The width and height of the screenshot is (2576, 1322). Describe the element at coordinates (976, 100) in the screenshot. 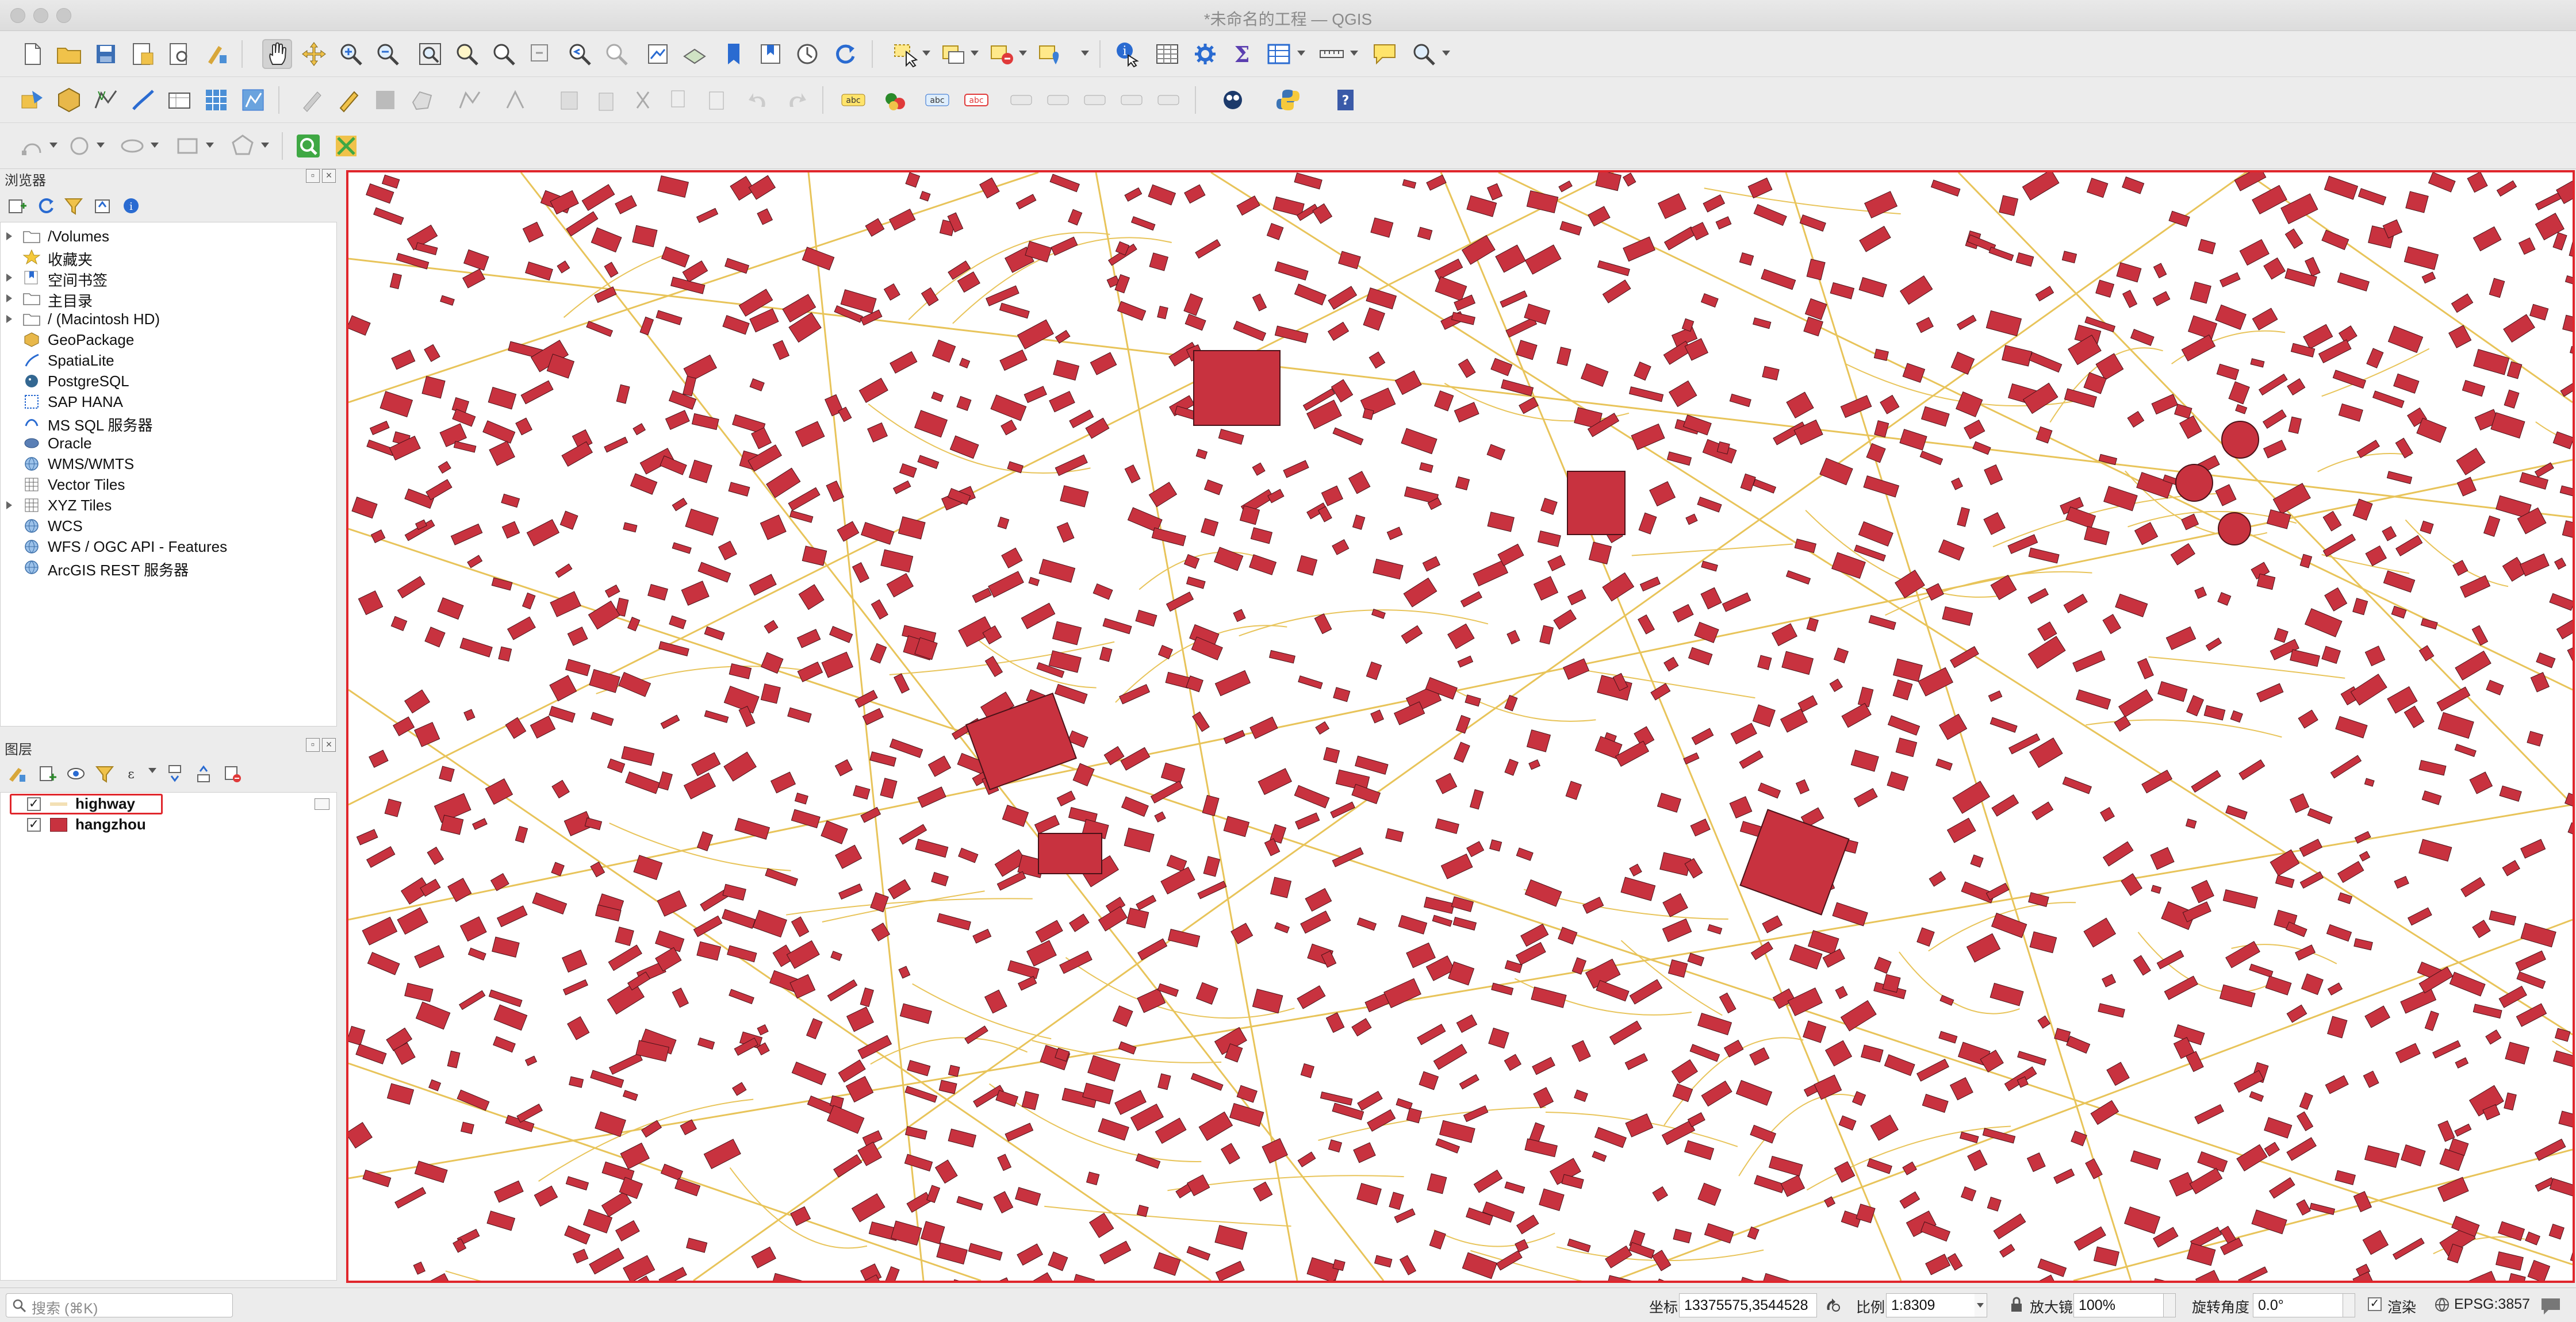

I see `toggle-display-labels-icon: abc` at that location.